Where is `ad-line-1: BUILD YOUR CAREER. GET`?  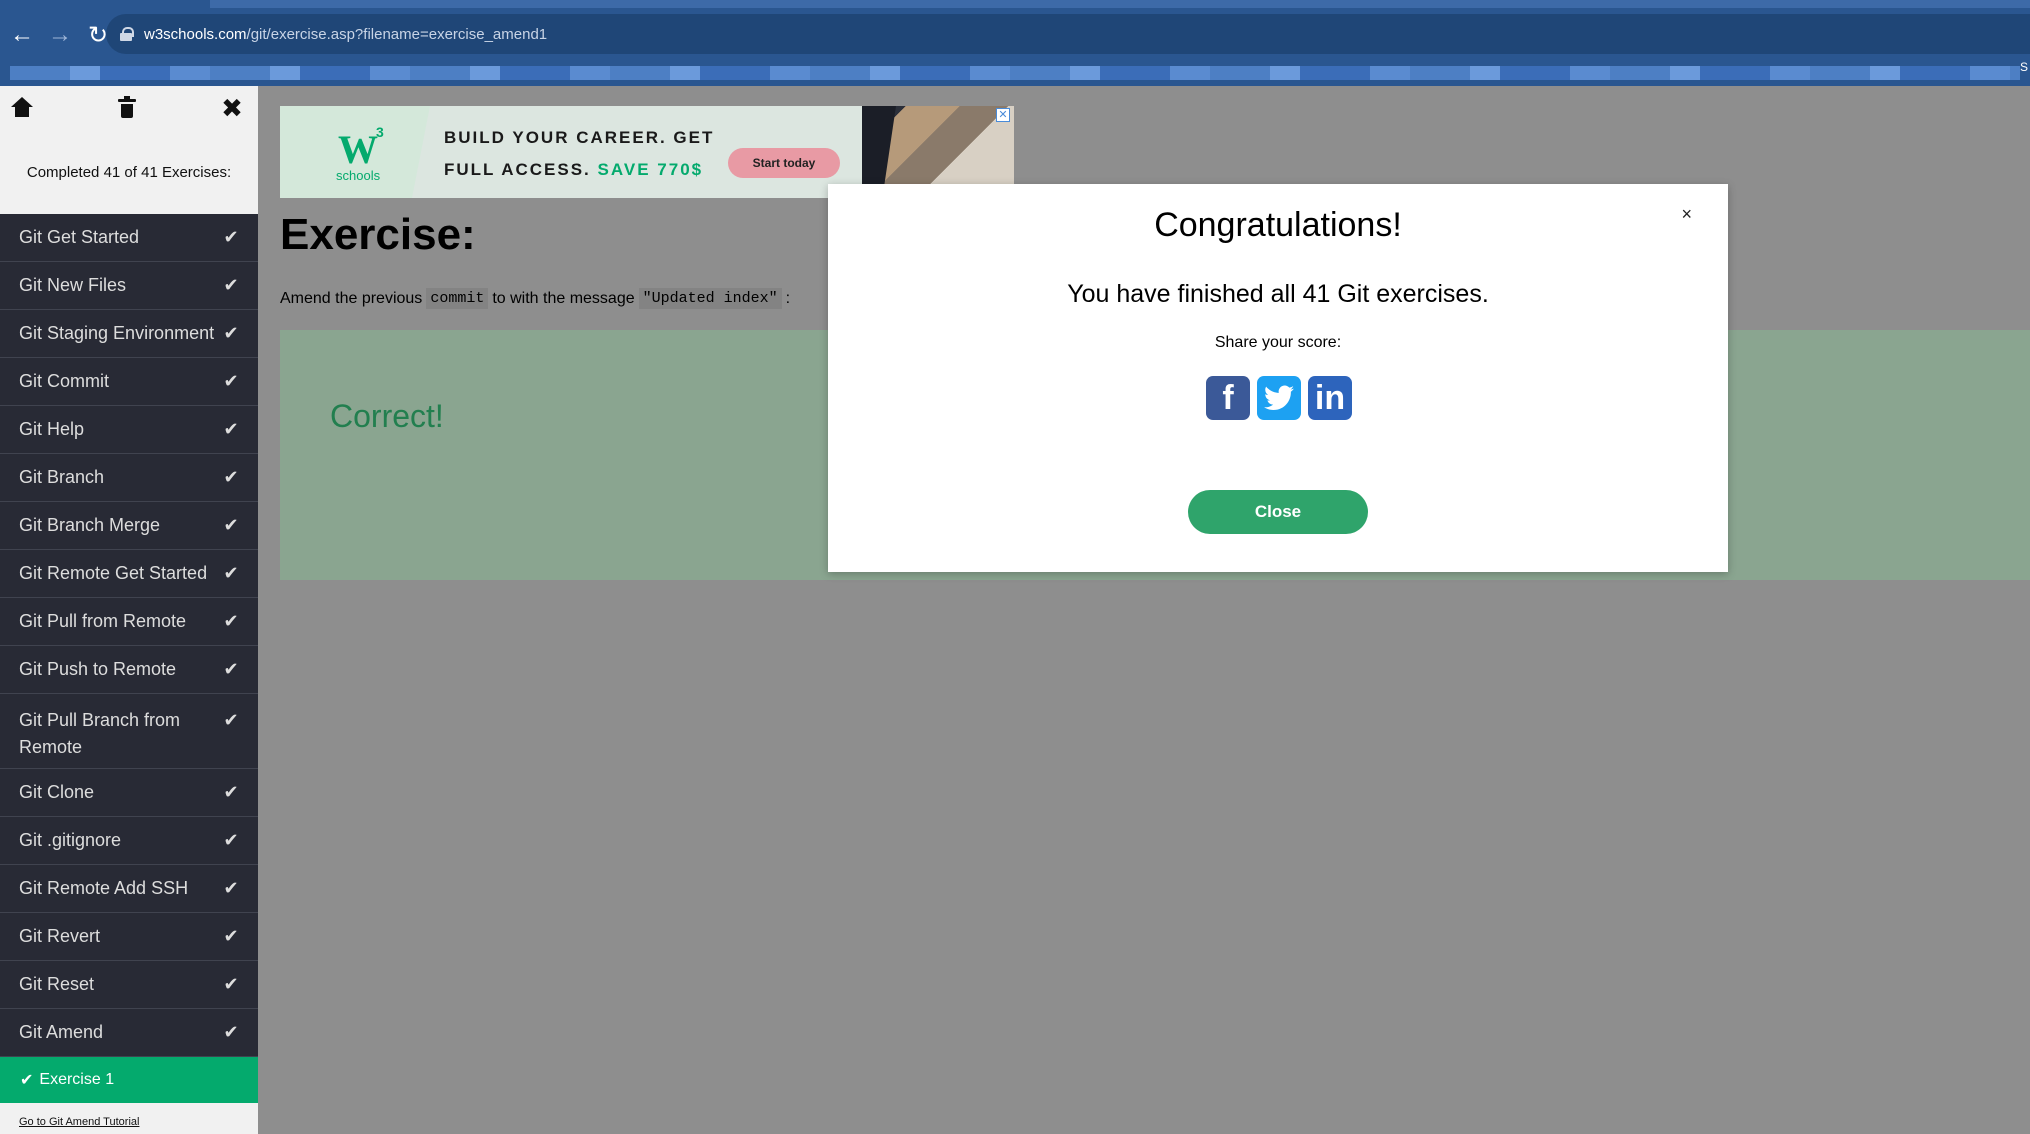
ad-line-1: BUILD YOUR CAREER. GET is located at coordinates (579, 137).